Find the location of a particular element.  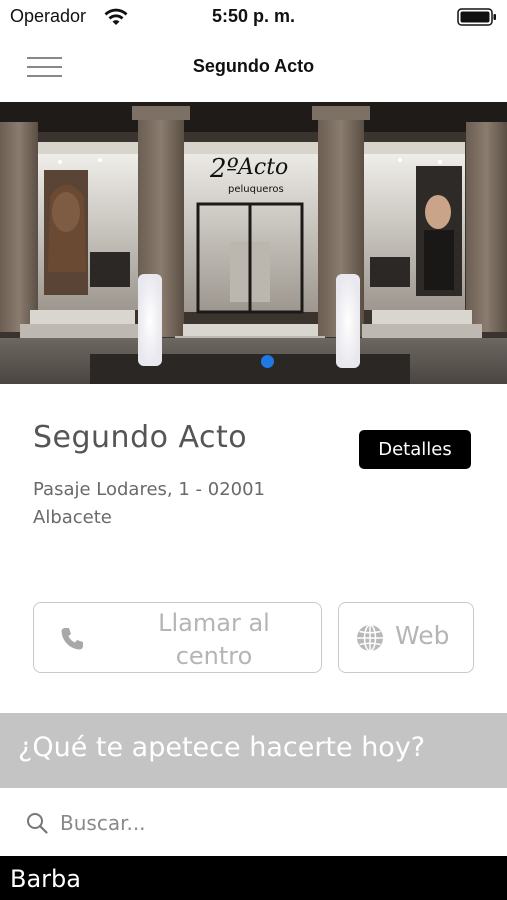

search-bar is located at coordinates (253, 822).